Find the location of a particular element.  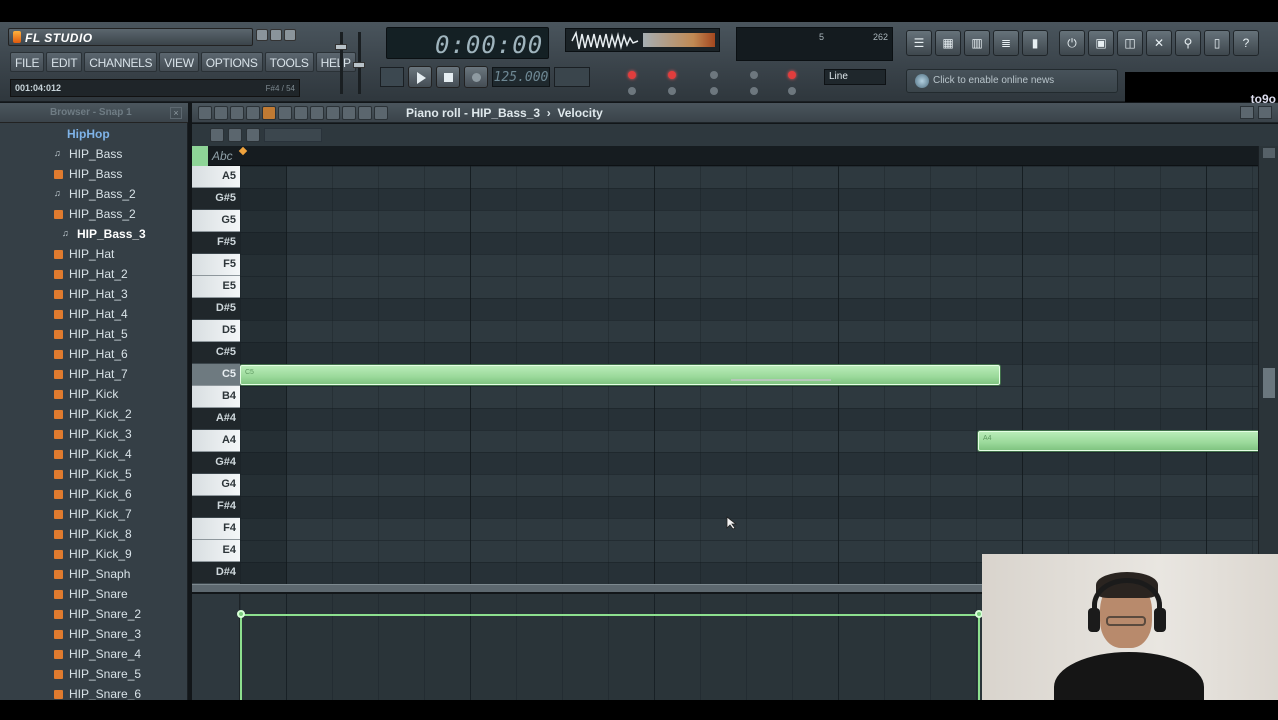

velocity-handle-c5 is located at coordinates (241, 614).